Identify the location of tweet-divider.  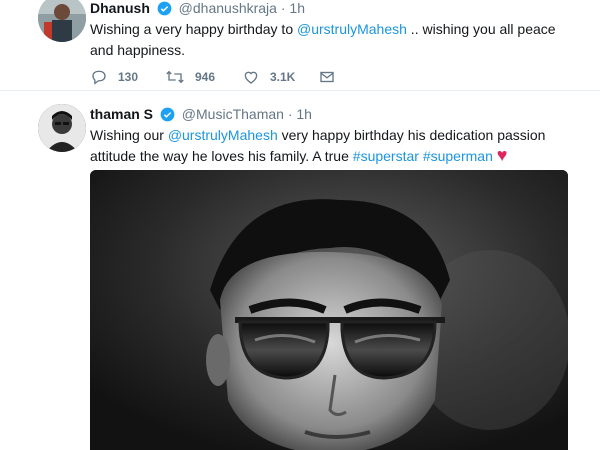
(300, 90).